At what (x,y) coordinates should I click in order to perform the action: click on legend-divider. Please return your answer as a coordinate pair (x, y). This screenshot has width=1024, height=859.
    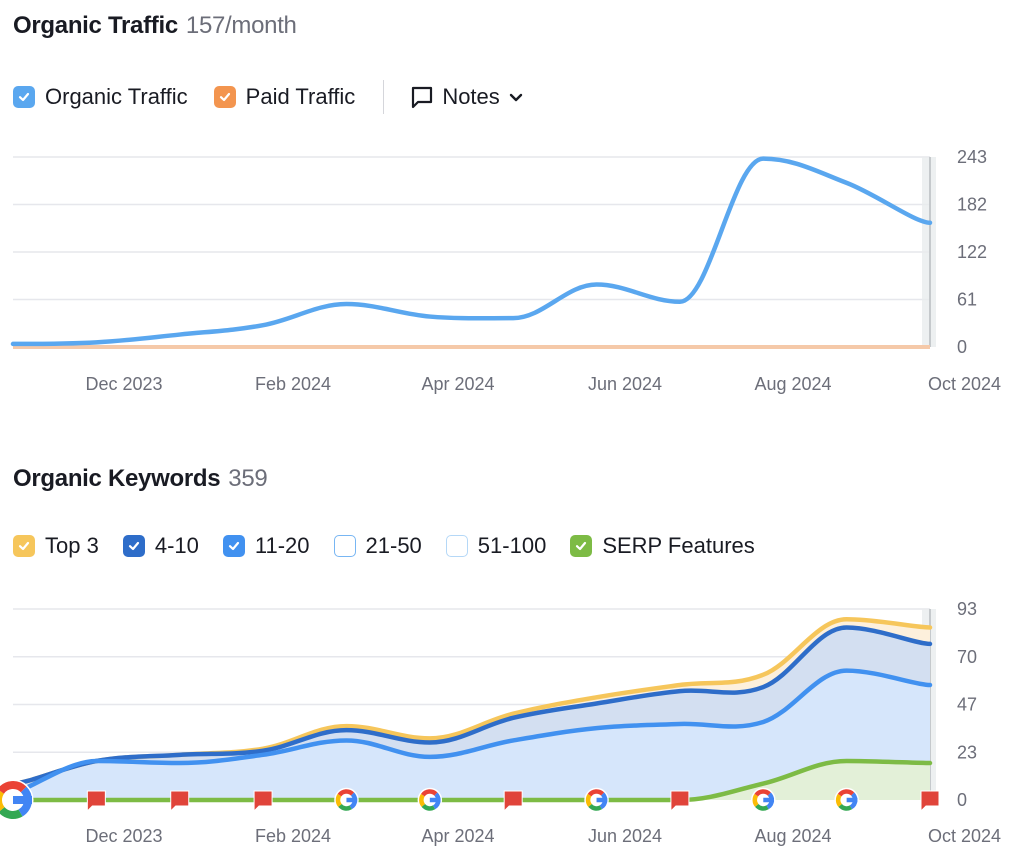
    Looking at the image, I should click on (384, 97).